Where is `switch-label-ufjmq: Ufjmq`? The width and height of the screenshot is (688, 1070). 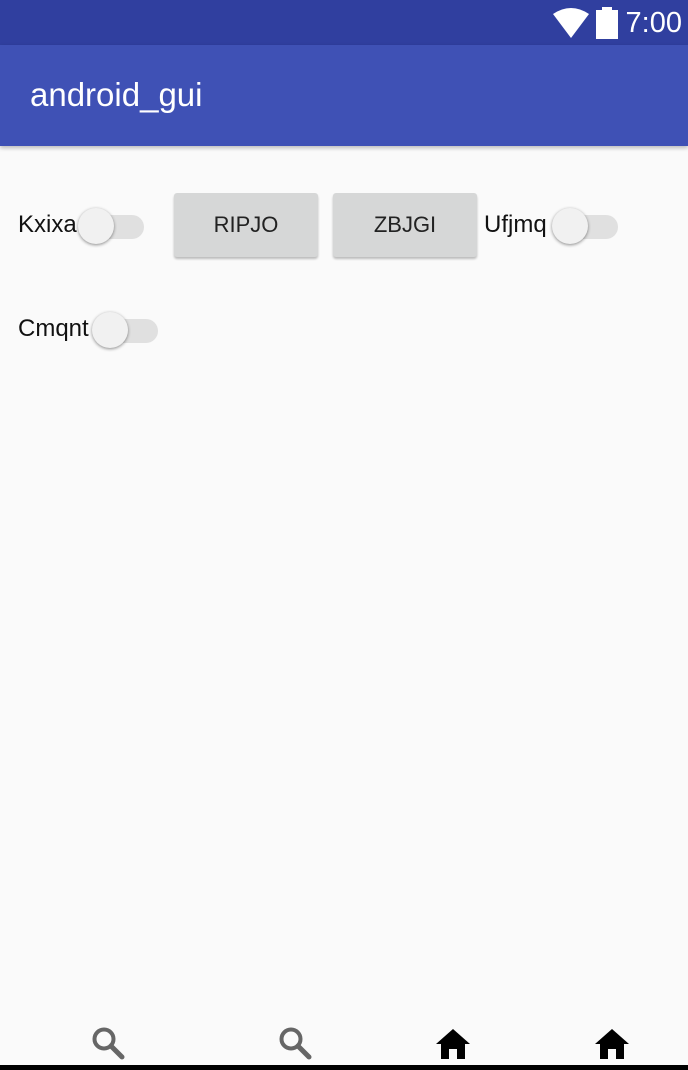 switch-label-ufjmq: Ufjmq is located at coordinates (515, 224).